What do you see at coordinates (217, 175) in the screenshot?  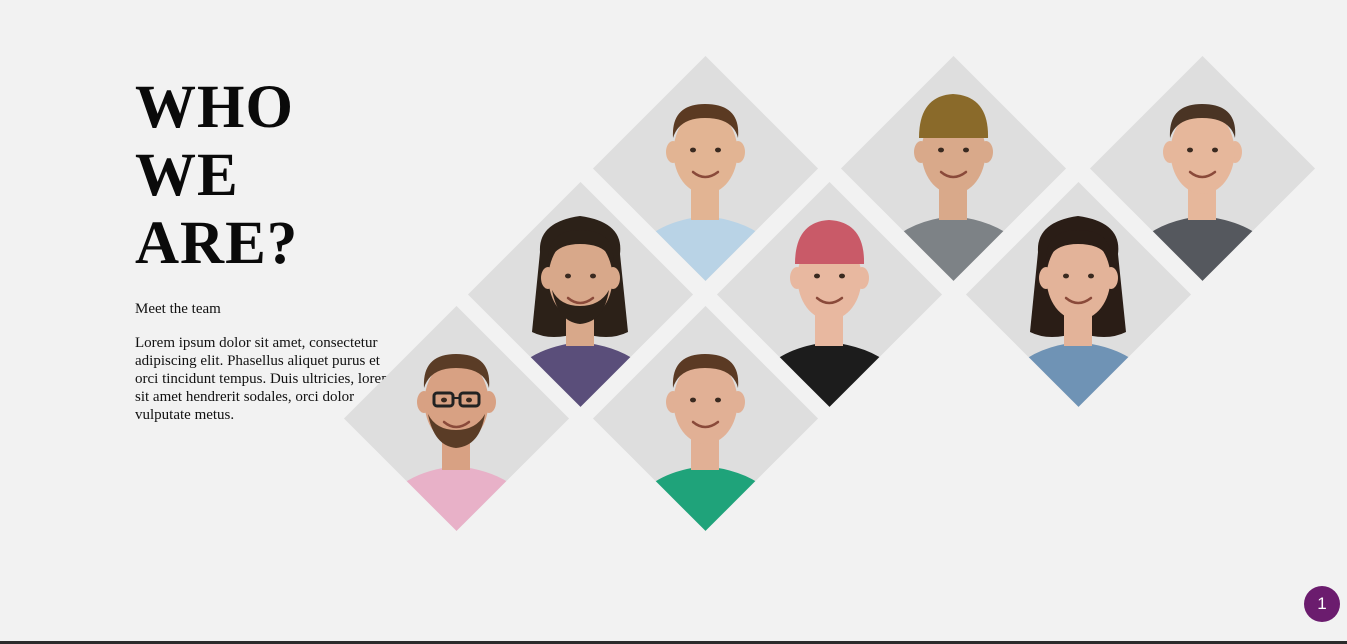 I see `page-title: WHO WE ARE?` at bounding box center [217, 175].